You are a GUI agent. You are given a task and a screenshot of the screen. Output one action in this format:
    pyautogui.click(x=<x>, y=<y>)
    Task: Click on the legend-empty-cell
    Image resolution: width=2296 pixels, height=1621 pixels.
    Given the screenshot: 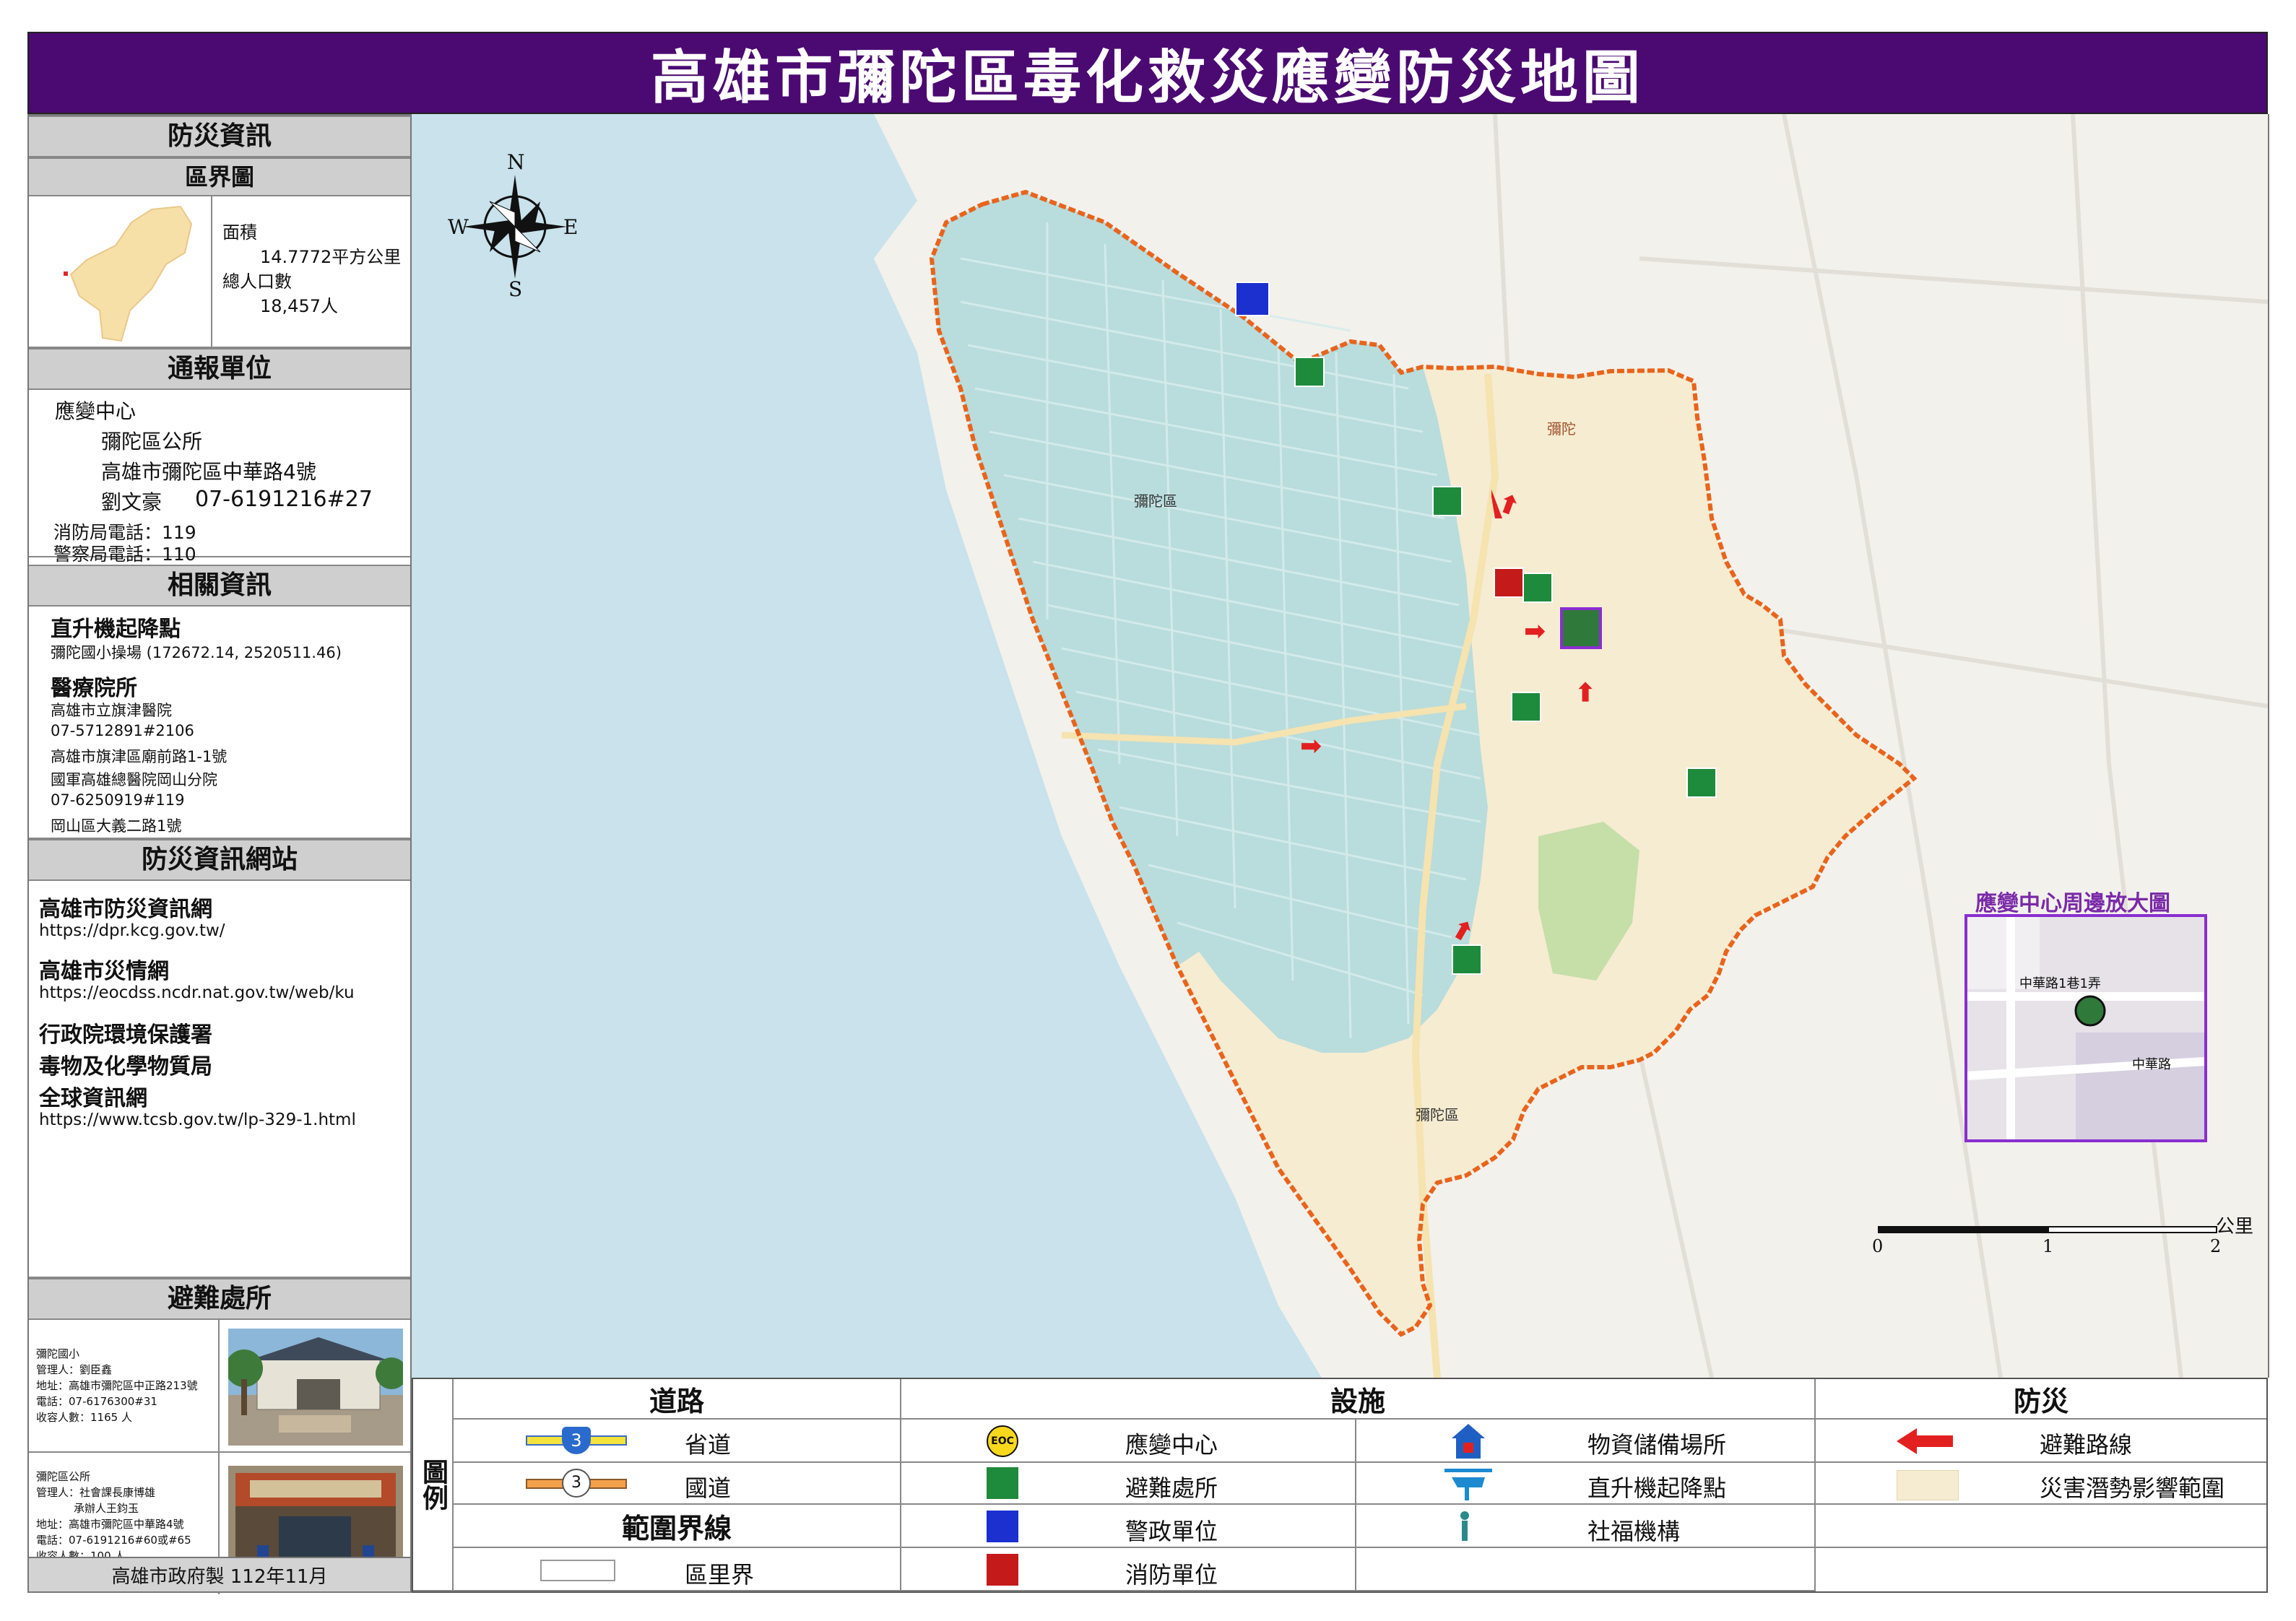 What is the action you would take?
    pyautogui.click(x=1586, y=1569)
    